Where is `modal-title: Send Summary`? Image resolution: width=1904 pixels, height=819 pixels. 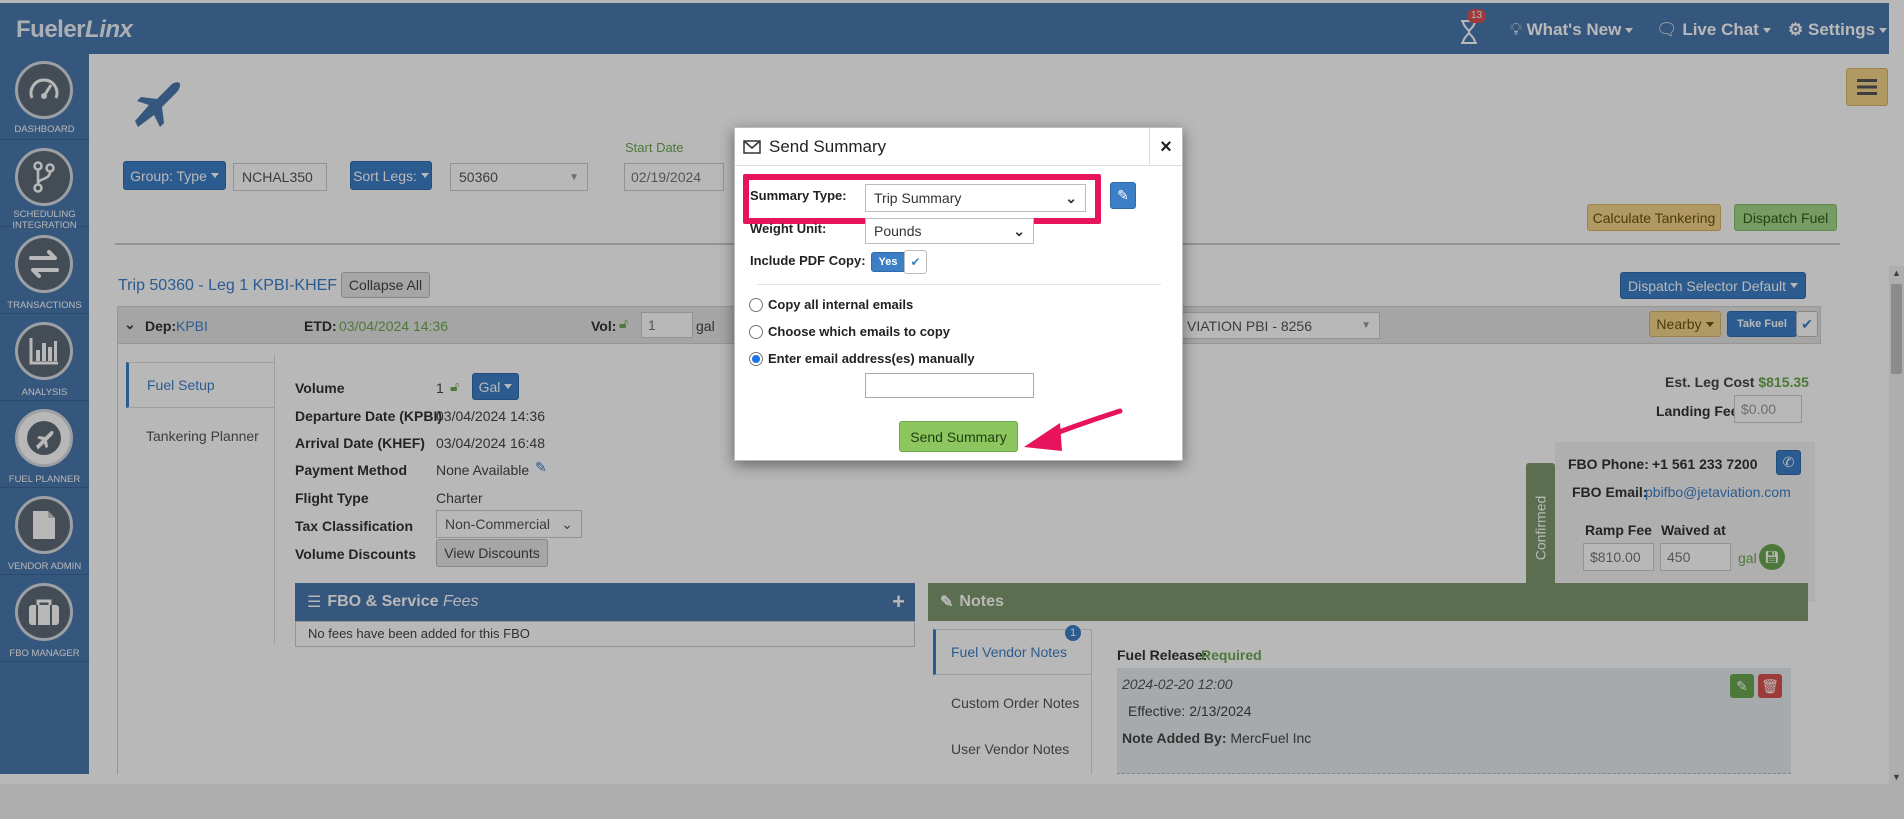 modal-title: Send Summary is located at coordinates (828, 146).